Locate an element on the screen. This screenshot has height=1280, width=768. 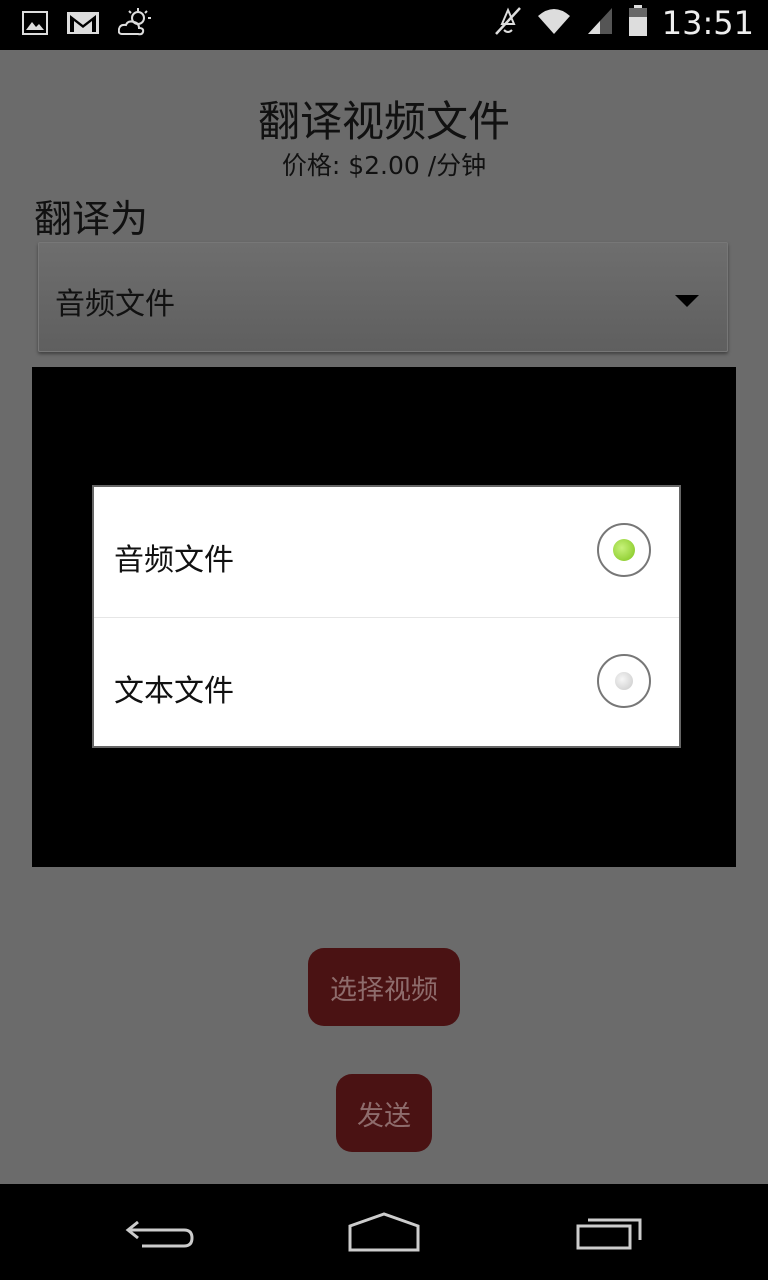
send-button: 发送 is located at coordinates (384, 1113).